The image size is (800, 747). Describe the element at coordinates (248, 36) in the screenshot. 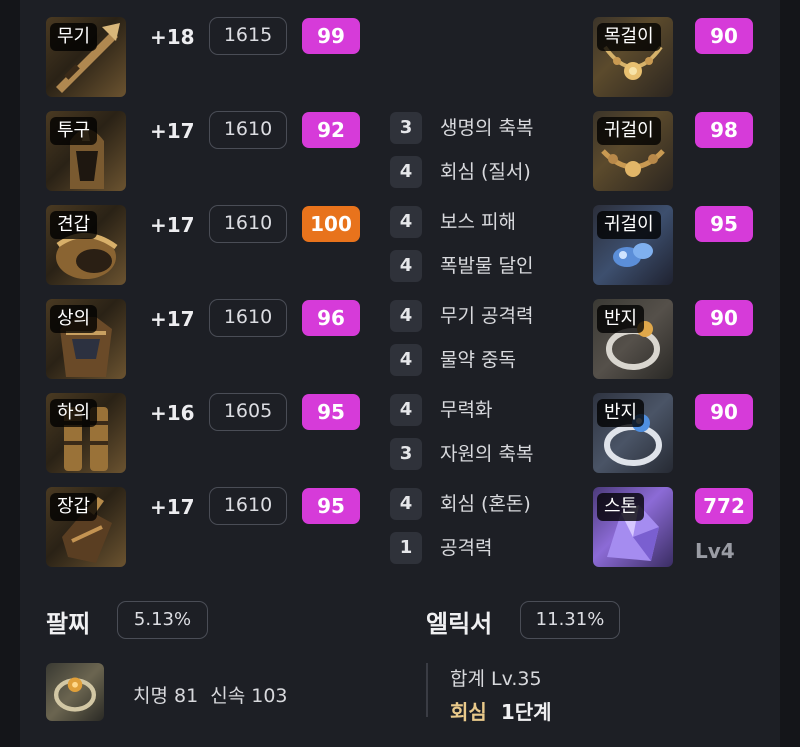

I see `item-level: 1615` at that location.